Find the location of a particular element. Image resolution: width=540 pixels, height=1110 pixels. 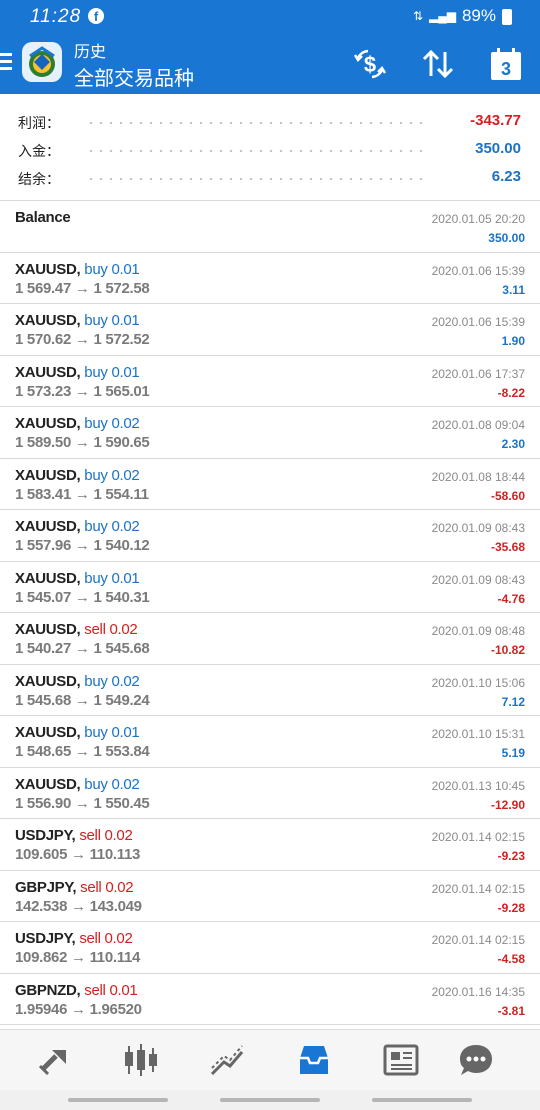

chat-icon is located at coordinates (476, 1060).